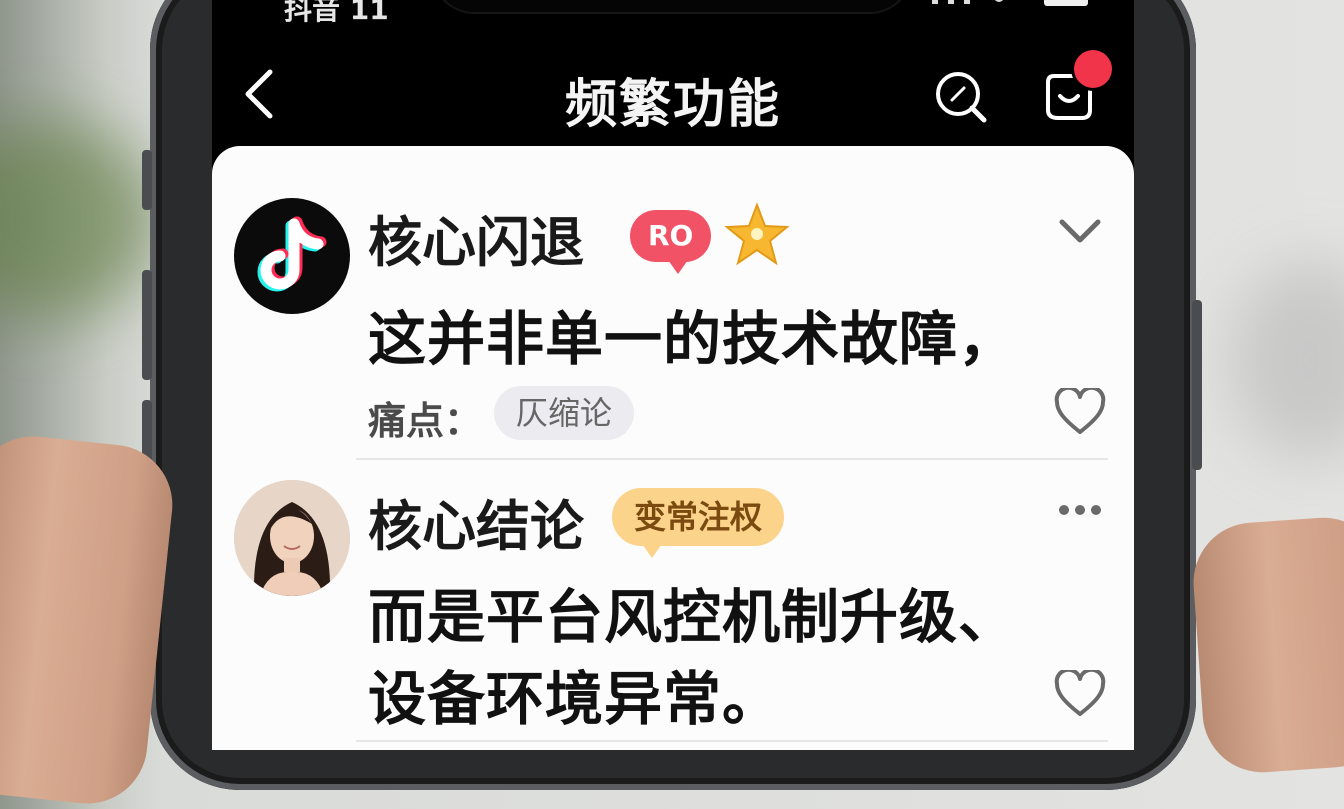 This screenshot has height=809, width=1344. Describe the element at coordinates (1197, 385) in the screenshot. I see `phone-power-button` at that location.